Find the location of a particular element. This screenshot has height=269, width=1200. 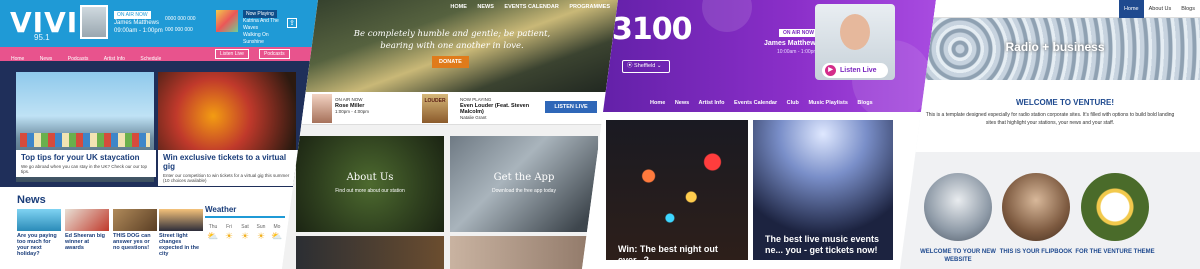

circle-label: FOR THE VENTURE THEME is located at coordinates (1115, 252).